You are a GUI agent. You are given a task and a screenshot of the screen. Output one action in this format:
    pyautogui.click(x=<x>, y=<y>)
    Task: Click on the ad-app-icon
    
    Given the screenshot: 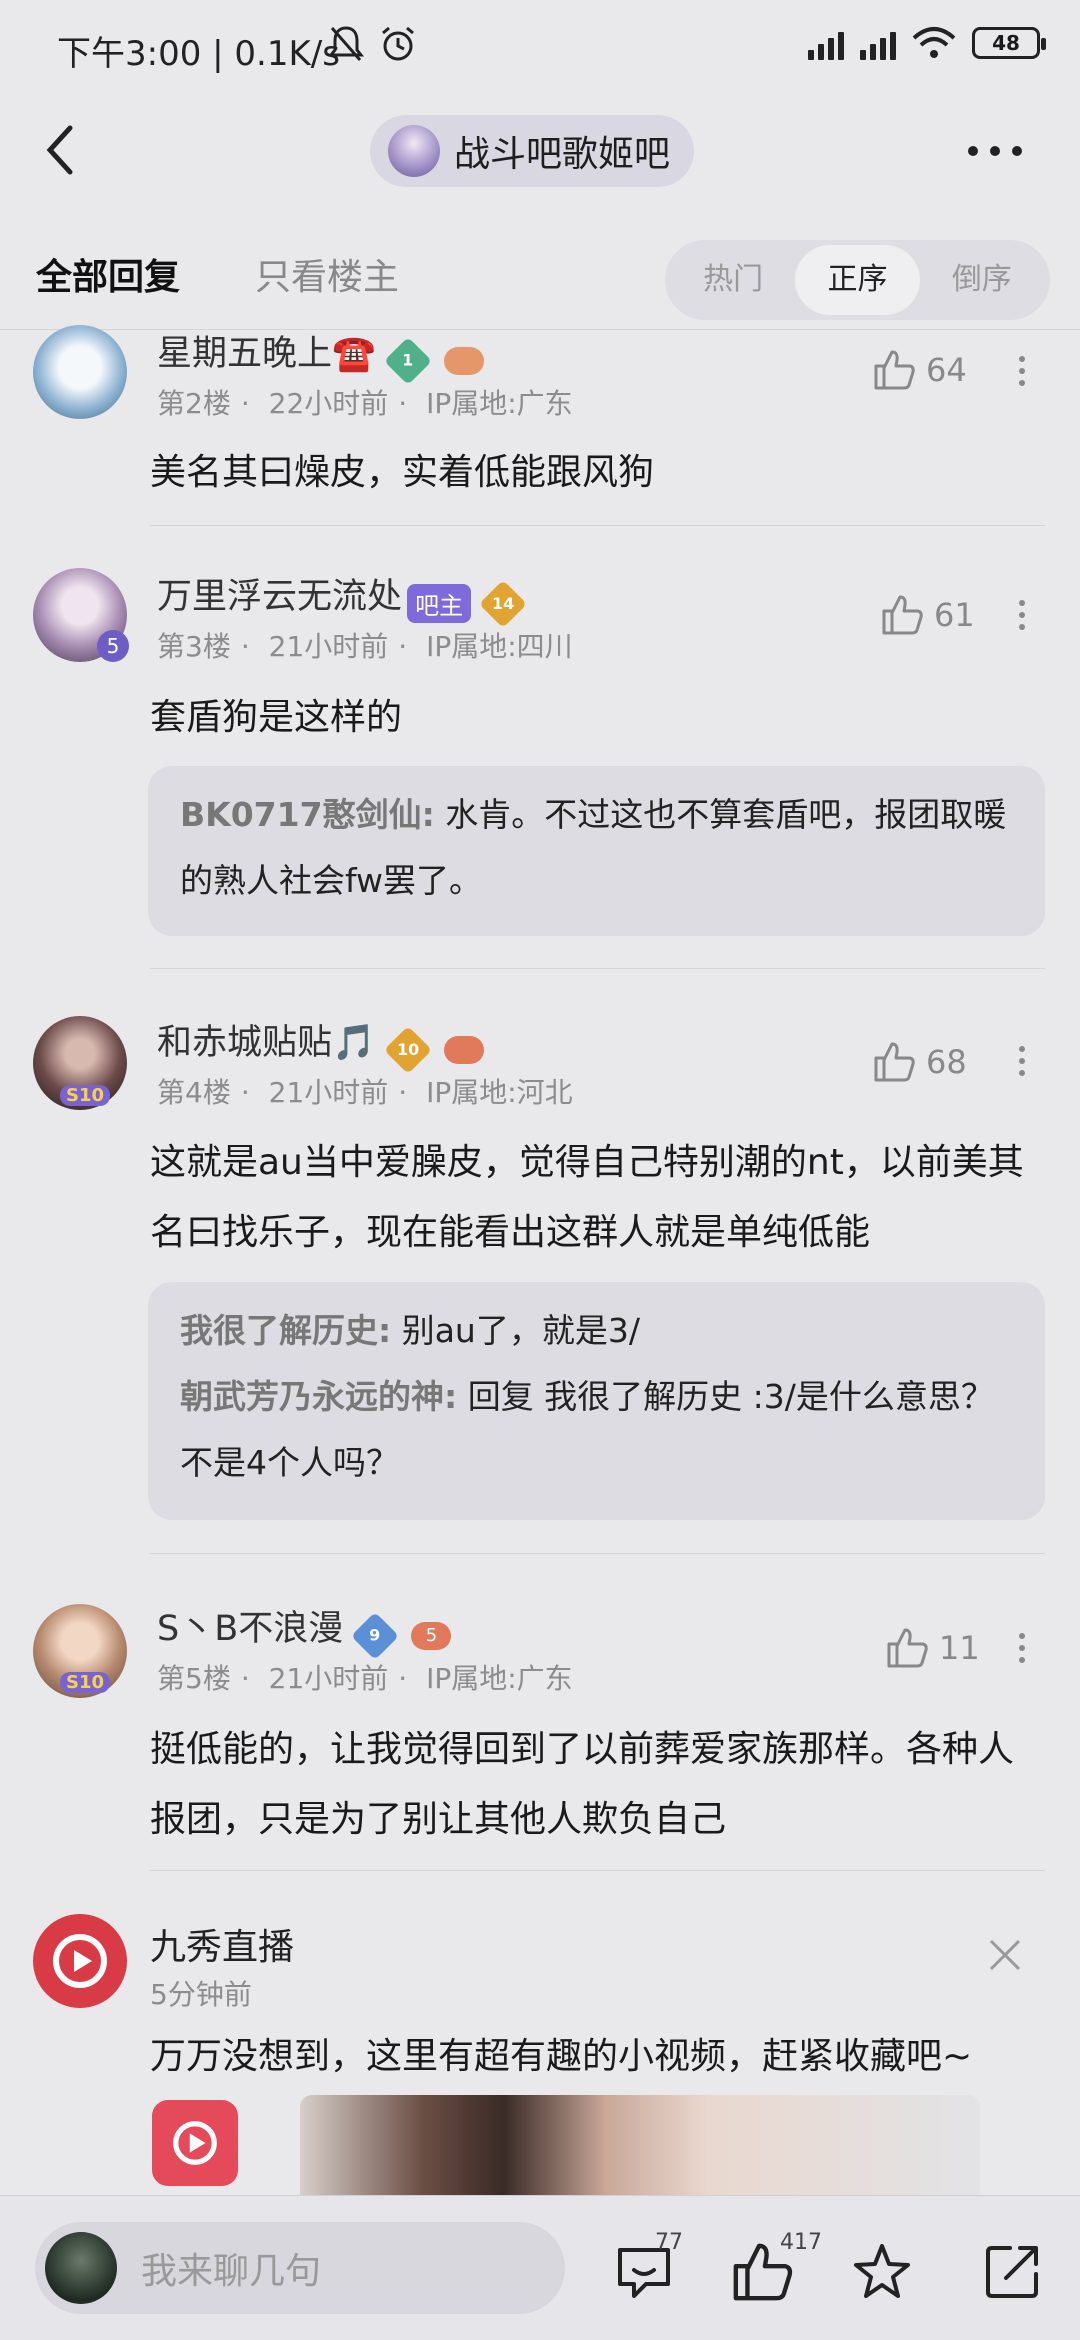 What is the action you would take?
    pyautogui.click(x=195, y=2143)
    